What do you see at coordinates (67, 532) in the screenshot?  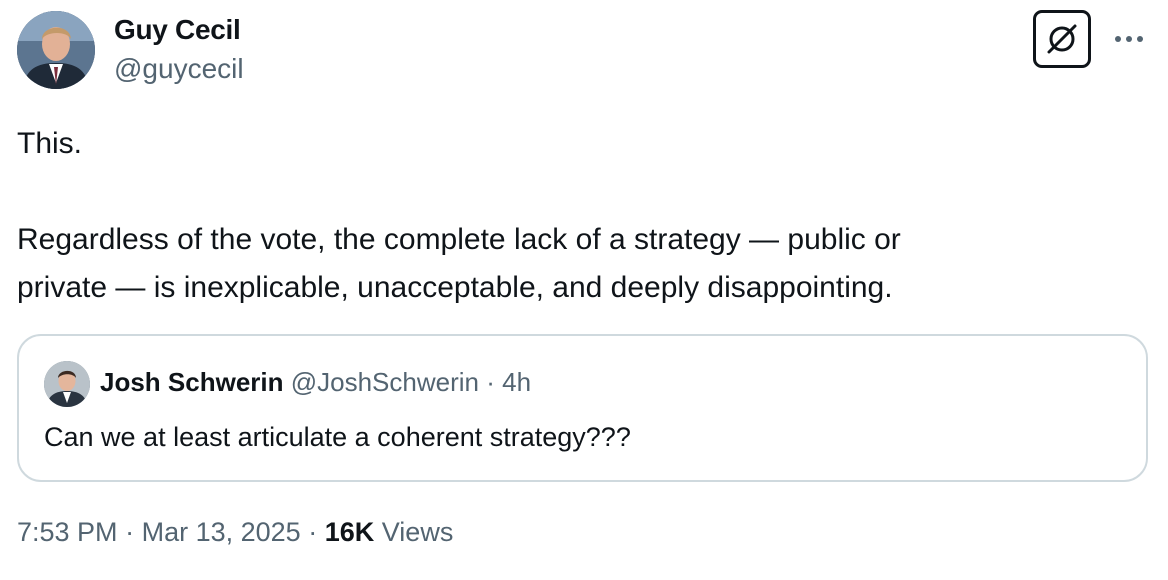 I see `tweet-time: 7:53 PM` at bounding box center [67, 532].